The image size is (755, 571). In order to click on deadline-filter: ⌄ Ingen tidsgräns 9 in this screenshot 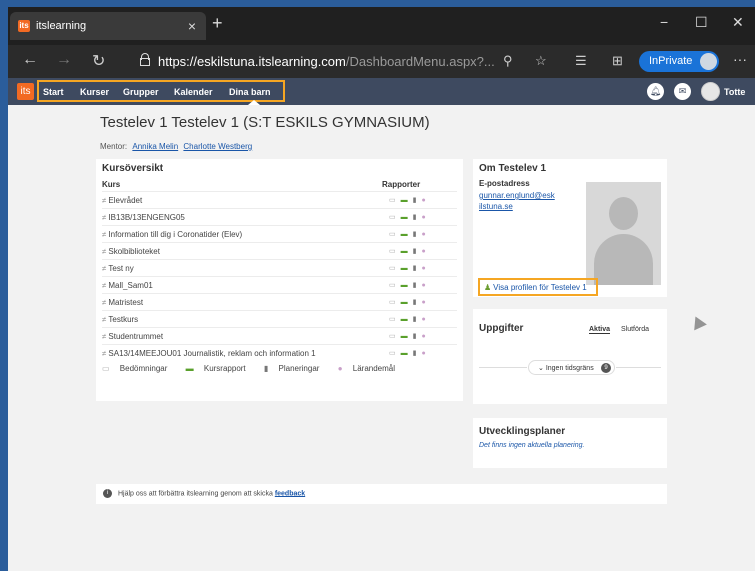, I will do `click(571, 367)`.